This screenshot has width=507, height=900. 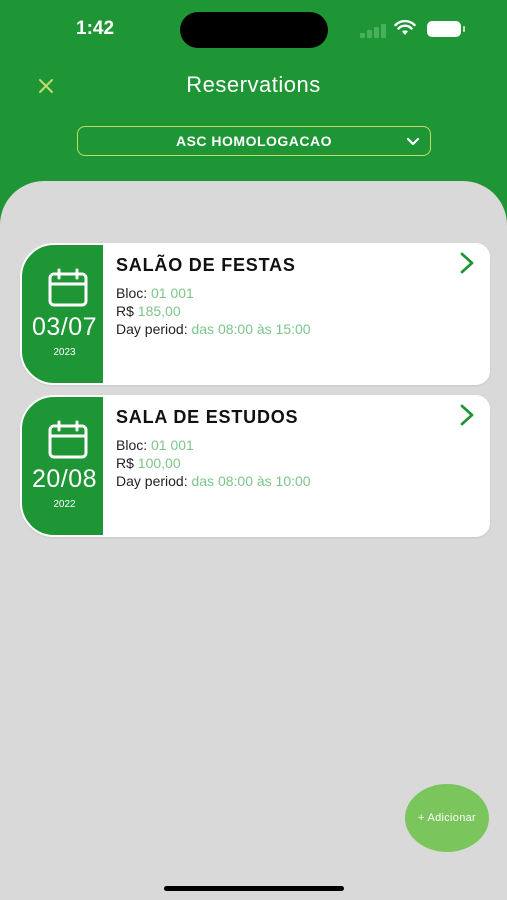 What do you see at coordinates (413, 141) in the screenshot?
I see `chevron-down-icon` at bounding box center [413, 141].